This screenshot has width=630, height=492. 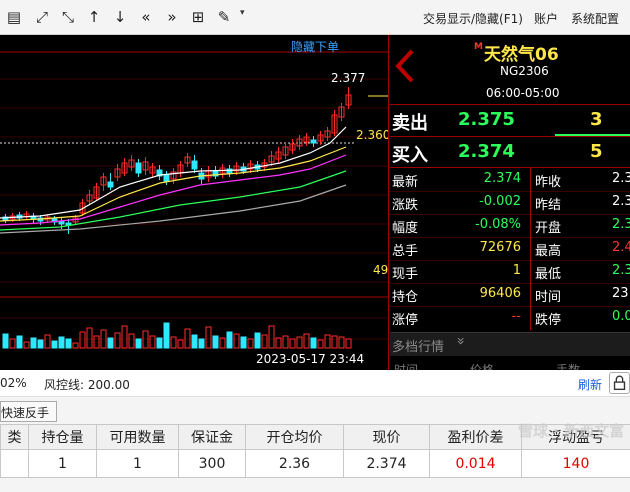 What do you see at coordinates (486, 119) in the screenshot?
I see `sell-price: 2.375` at bounding box center [486, 119].